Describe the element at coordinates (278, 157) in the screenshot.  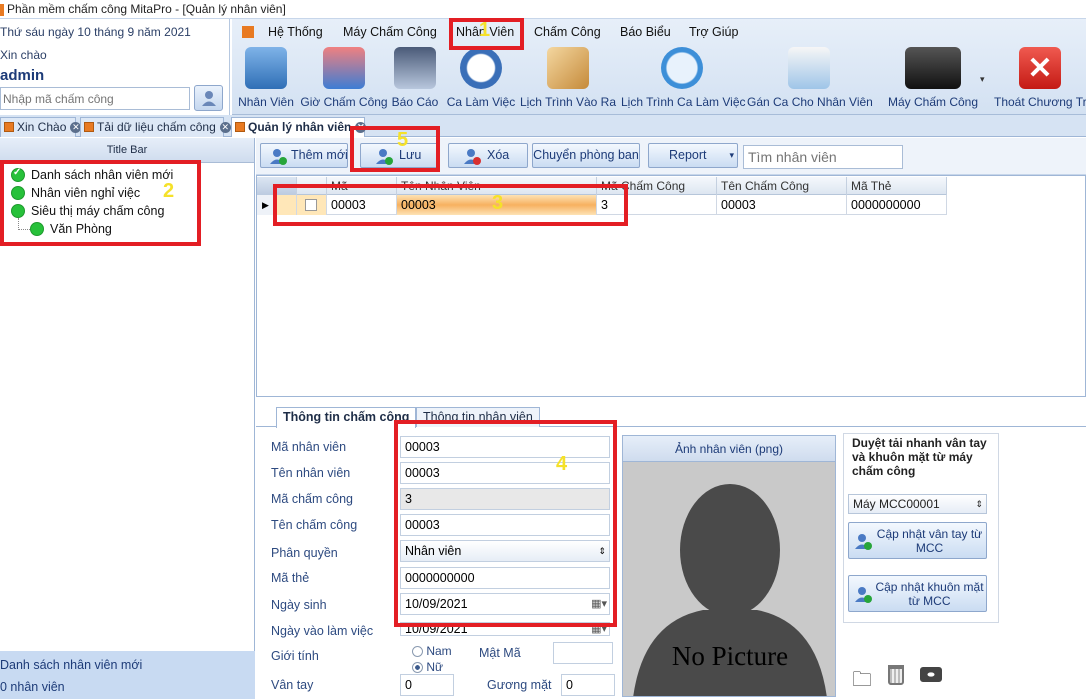
I see `add-user-icon` at that location.